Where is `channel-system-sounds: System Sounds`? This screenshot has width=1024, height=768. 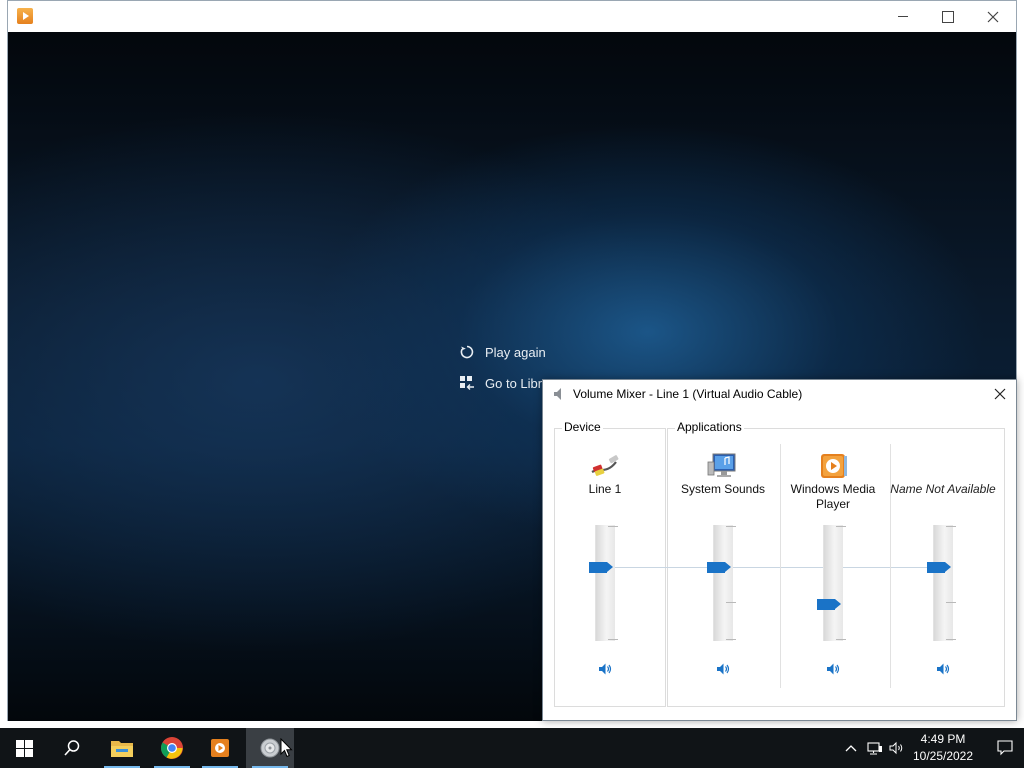 channel-system-sounds: System Sounds is located at coordinates (723, 575).